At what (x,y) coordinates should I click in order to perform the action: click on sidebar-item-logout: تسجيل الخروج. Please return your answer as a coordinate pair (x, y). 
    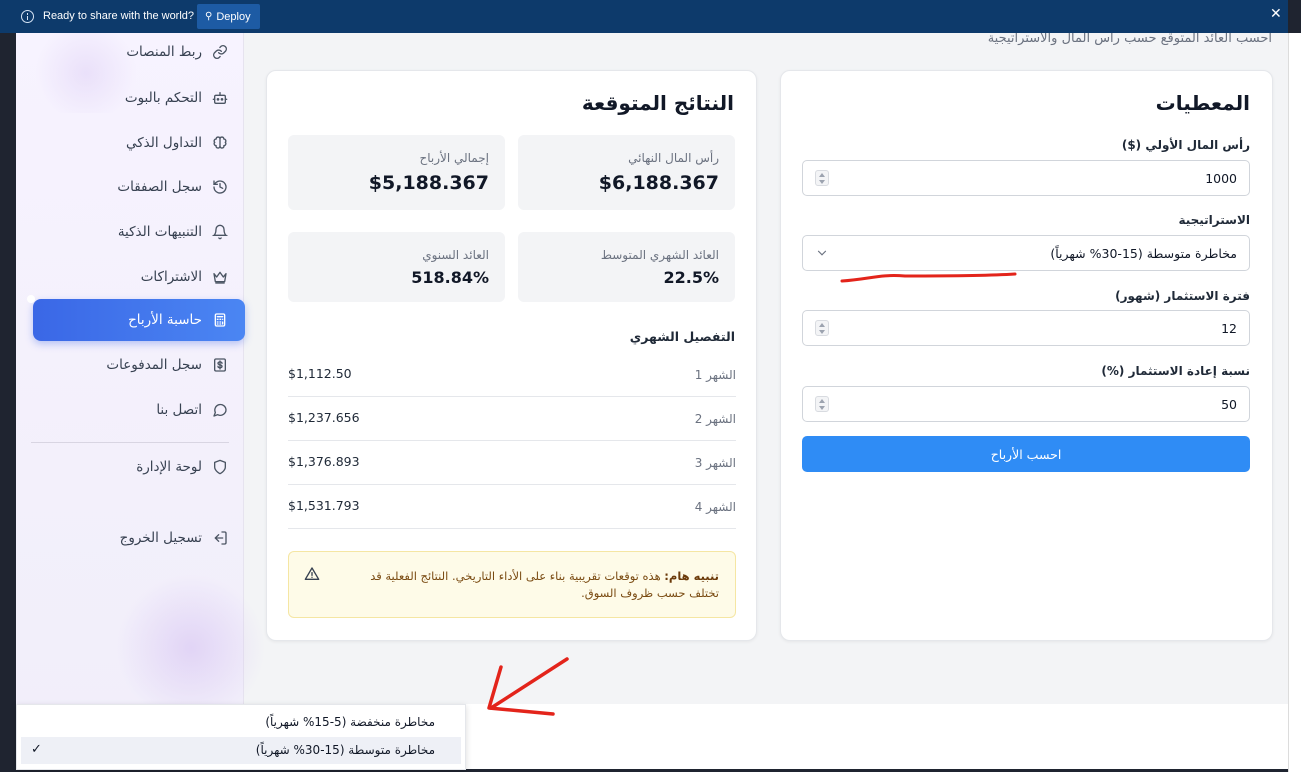
    Looking at the image, I should click on (174, 538).